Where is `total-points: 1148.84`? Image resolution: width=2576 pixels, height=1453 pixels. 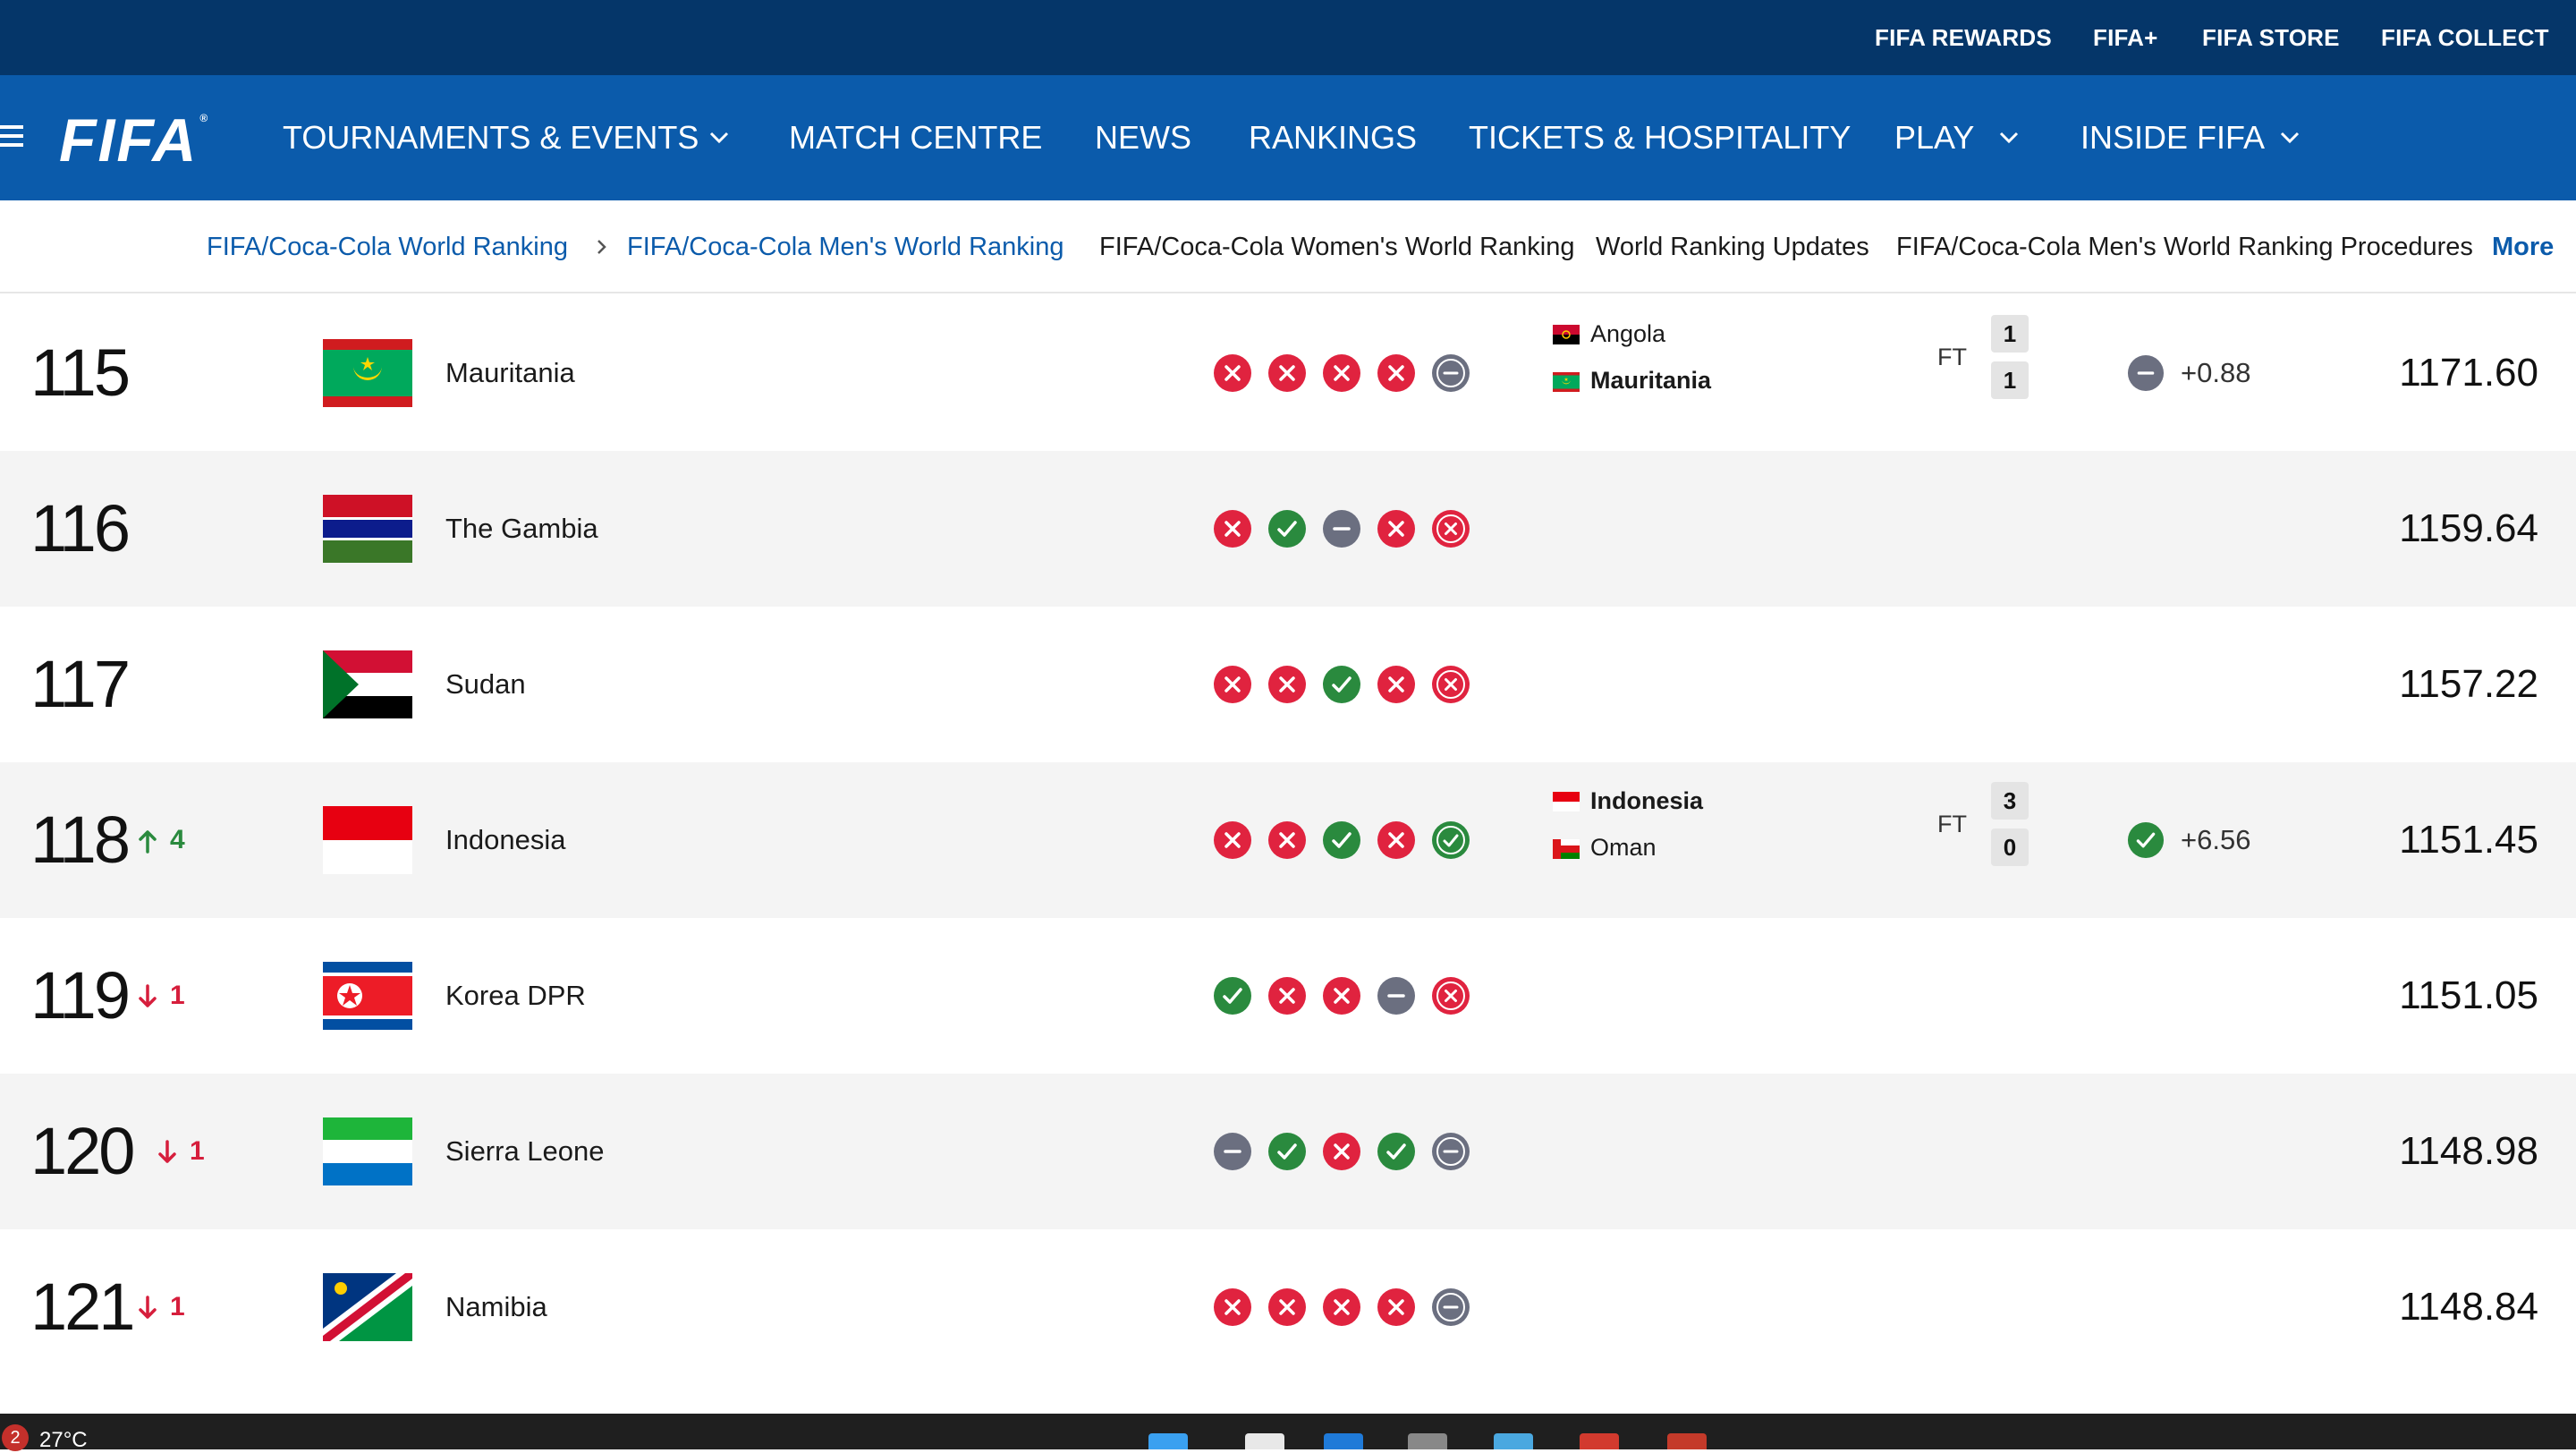
total-points: 1148.84 is located at coordinates (2468, 1307).